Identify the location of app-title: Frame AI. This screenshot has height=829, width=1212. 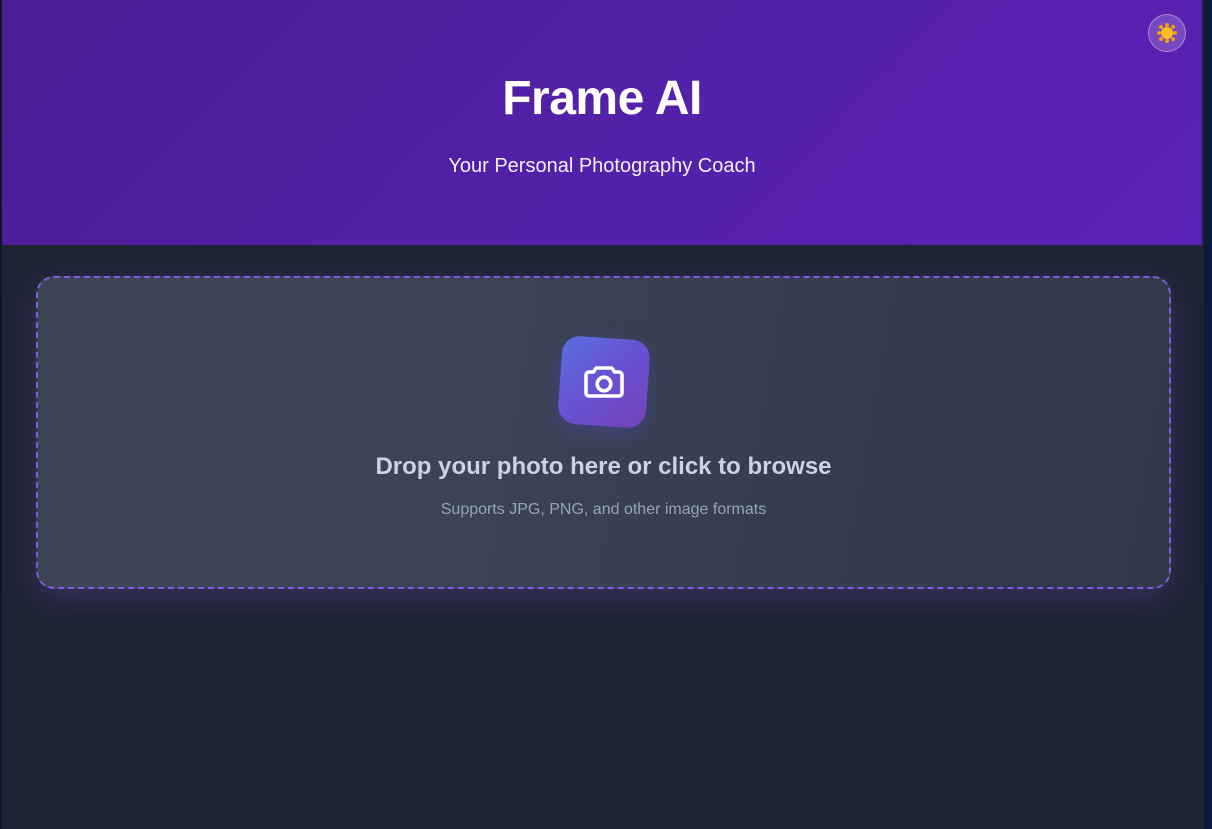
(602, 98).